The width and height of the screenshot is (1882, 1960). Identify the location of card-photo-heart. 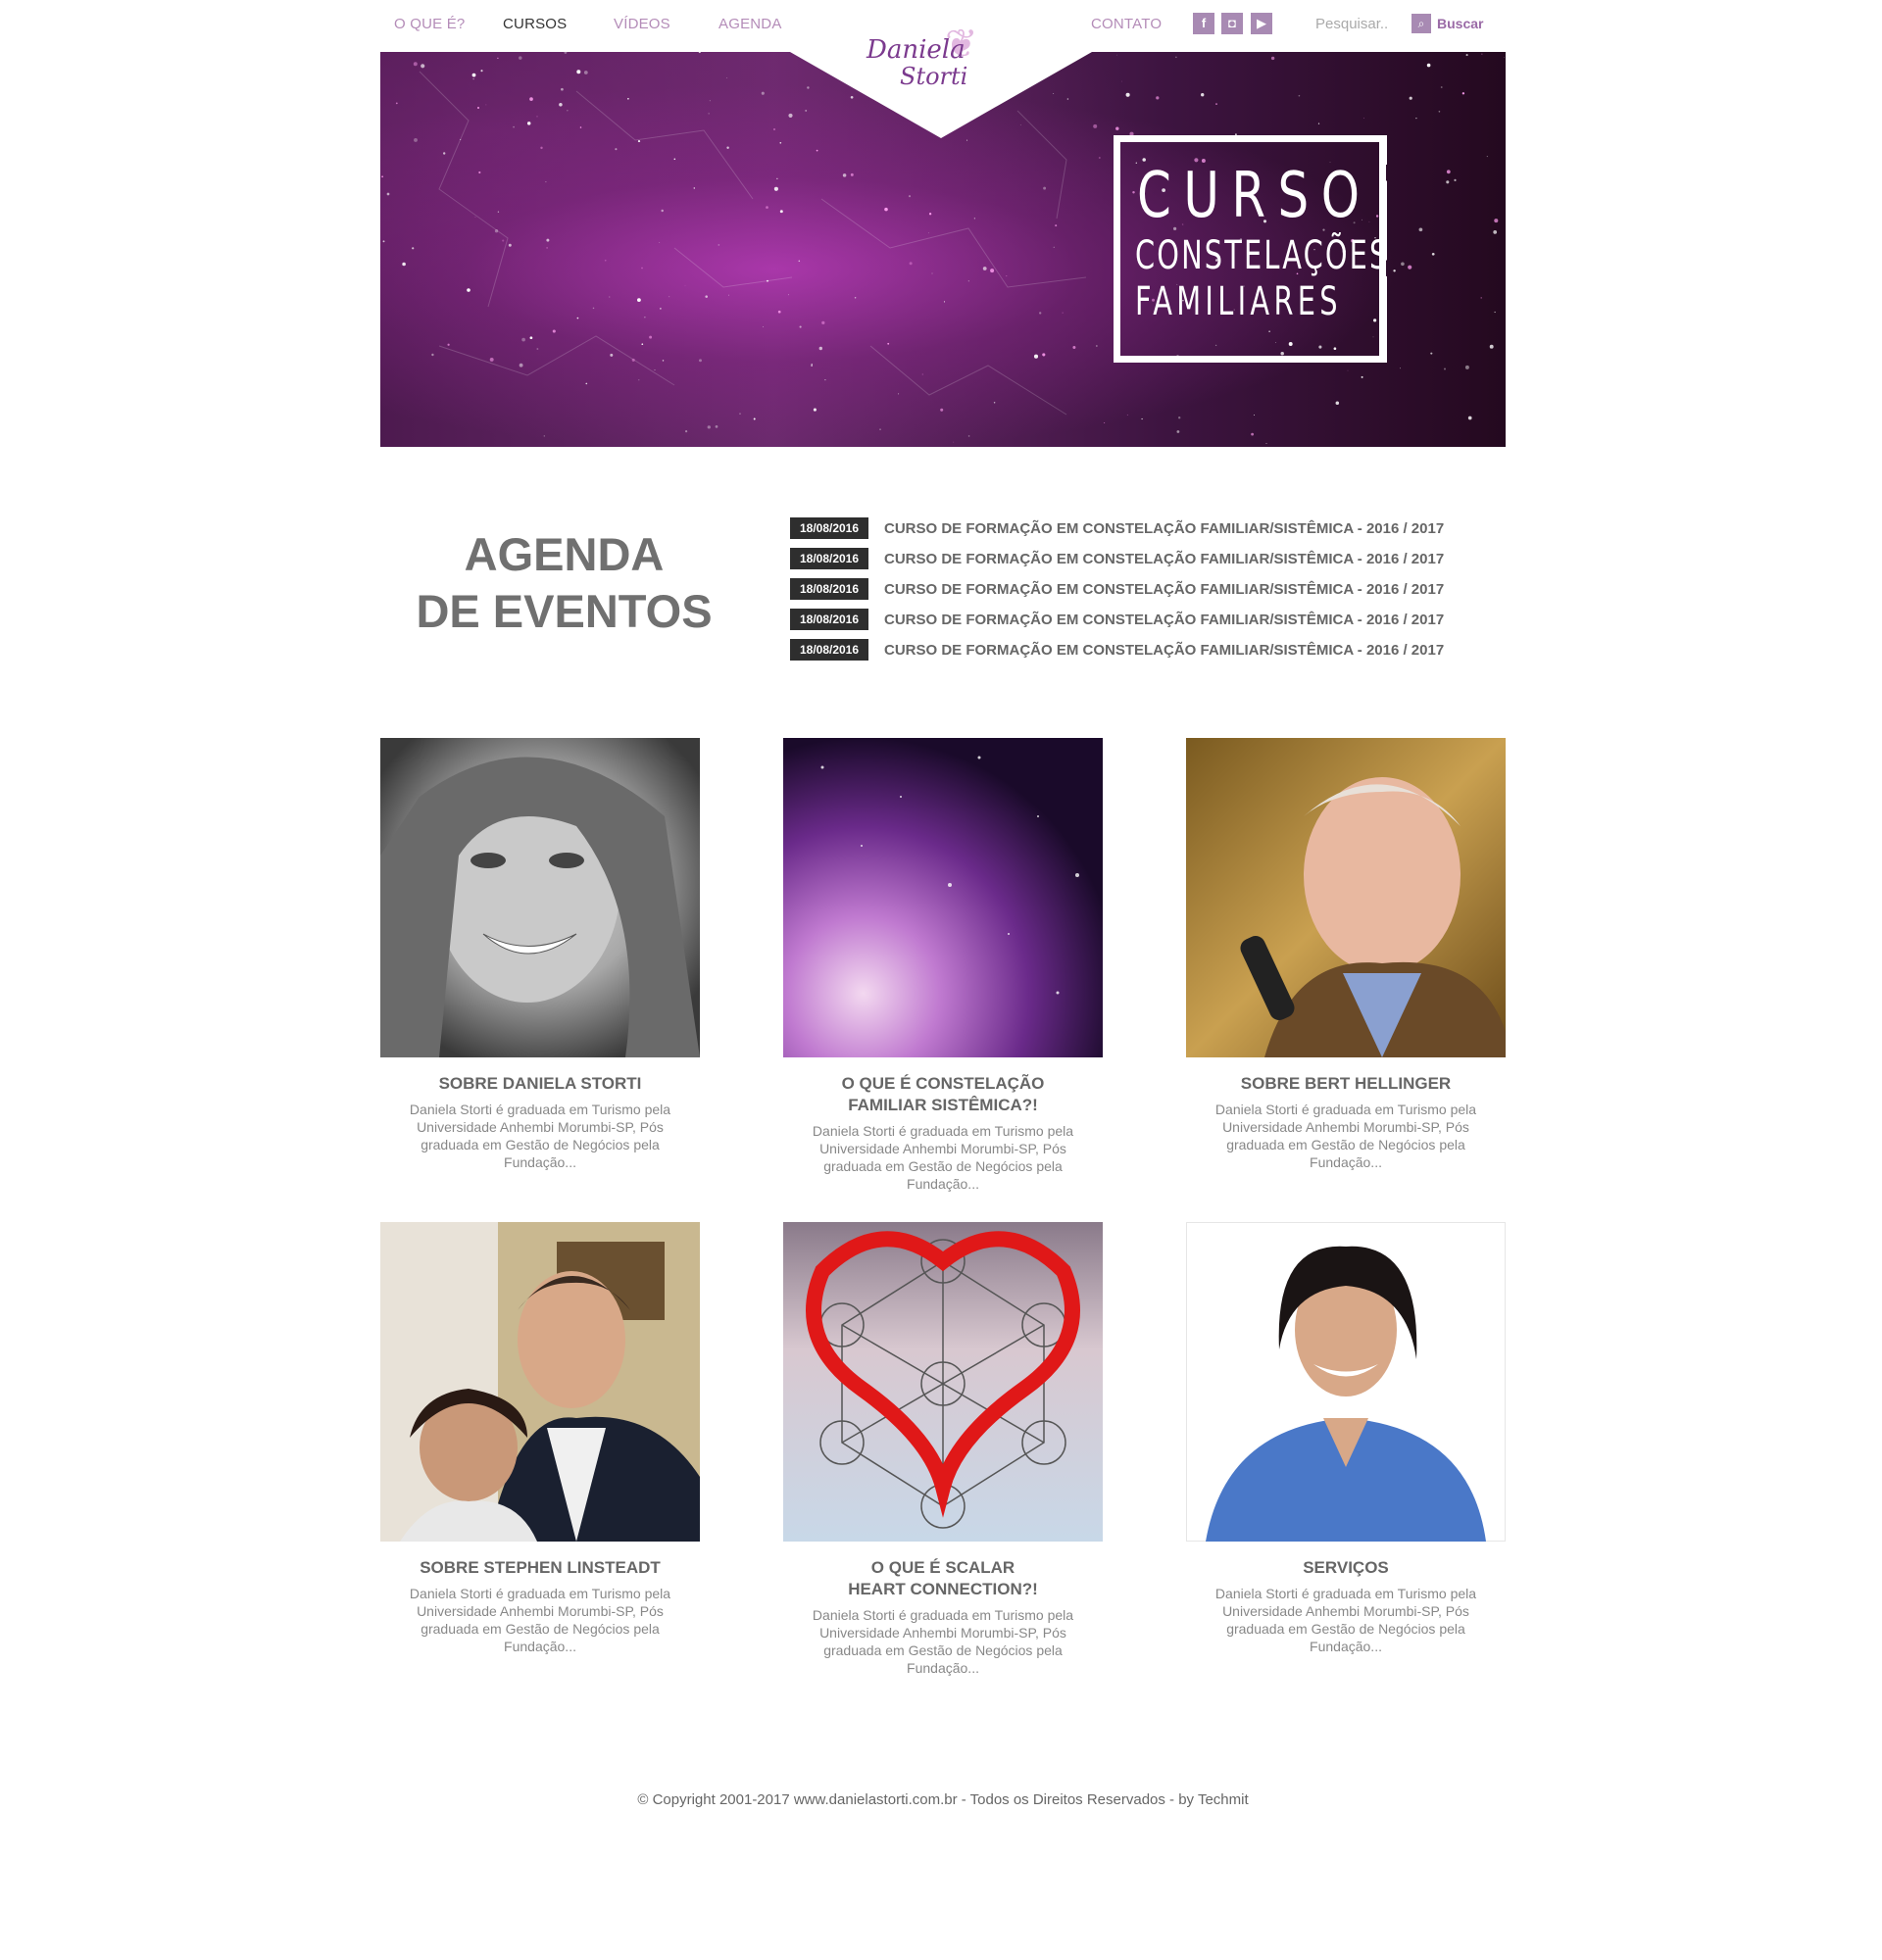
(943, 1382).